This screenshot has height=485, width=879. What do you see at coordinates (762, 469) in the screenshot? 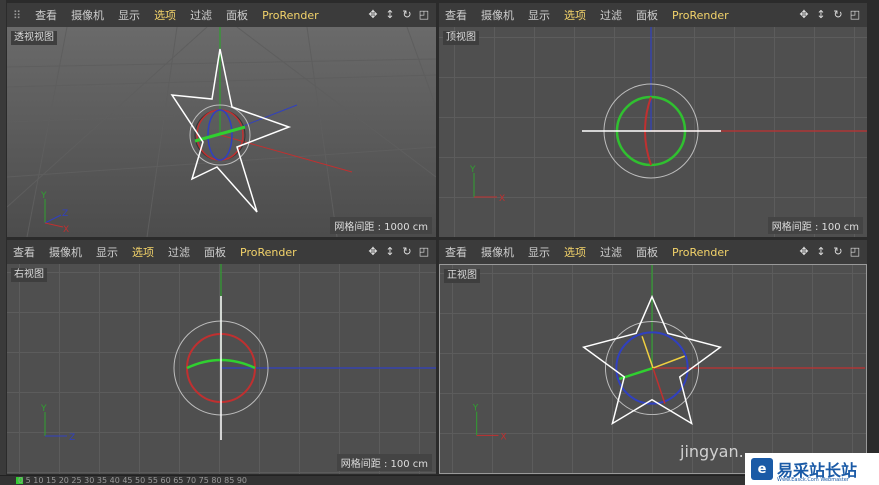
I see `logo-mark-icon: e` at bounding box center [762, 469].